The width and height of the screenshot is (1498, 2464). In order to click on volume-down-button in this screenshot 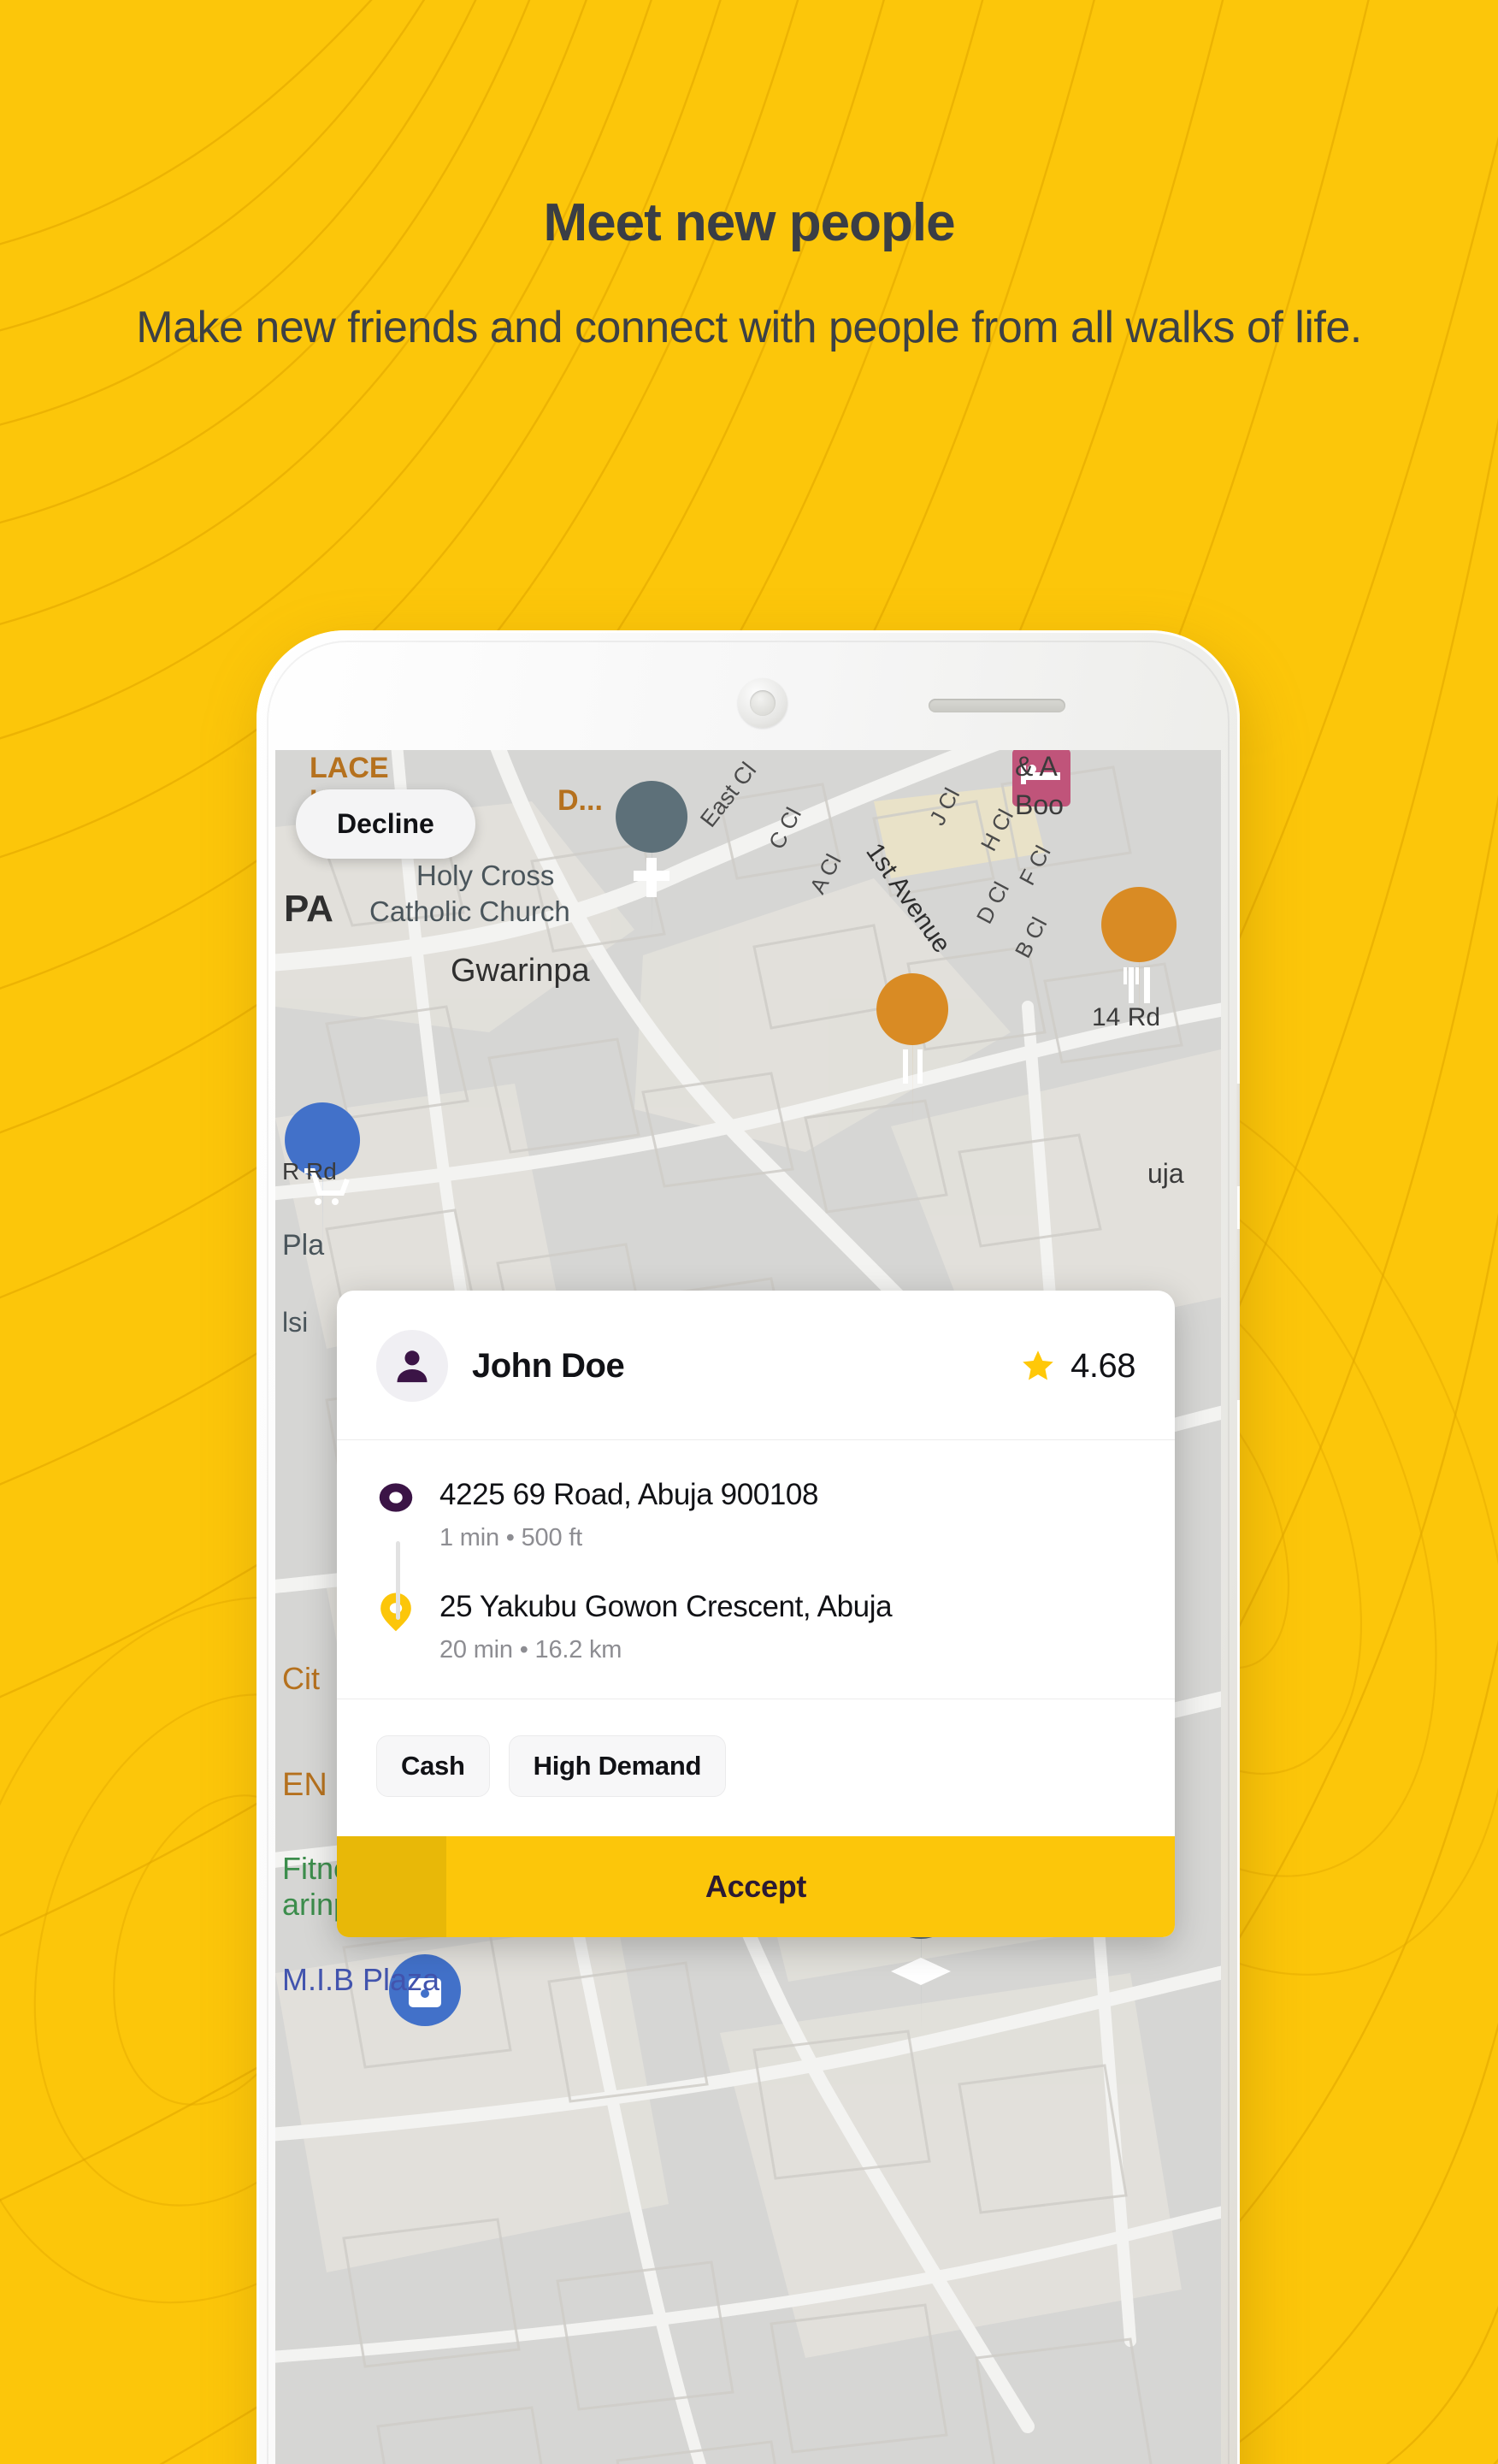, I will do `click(1238, 1314)`.